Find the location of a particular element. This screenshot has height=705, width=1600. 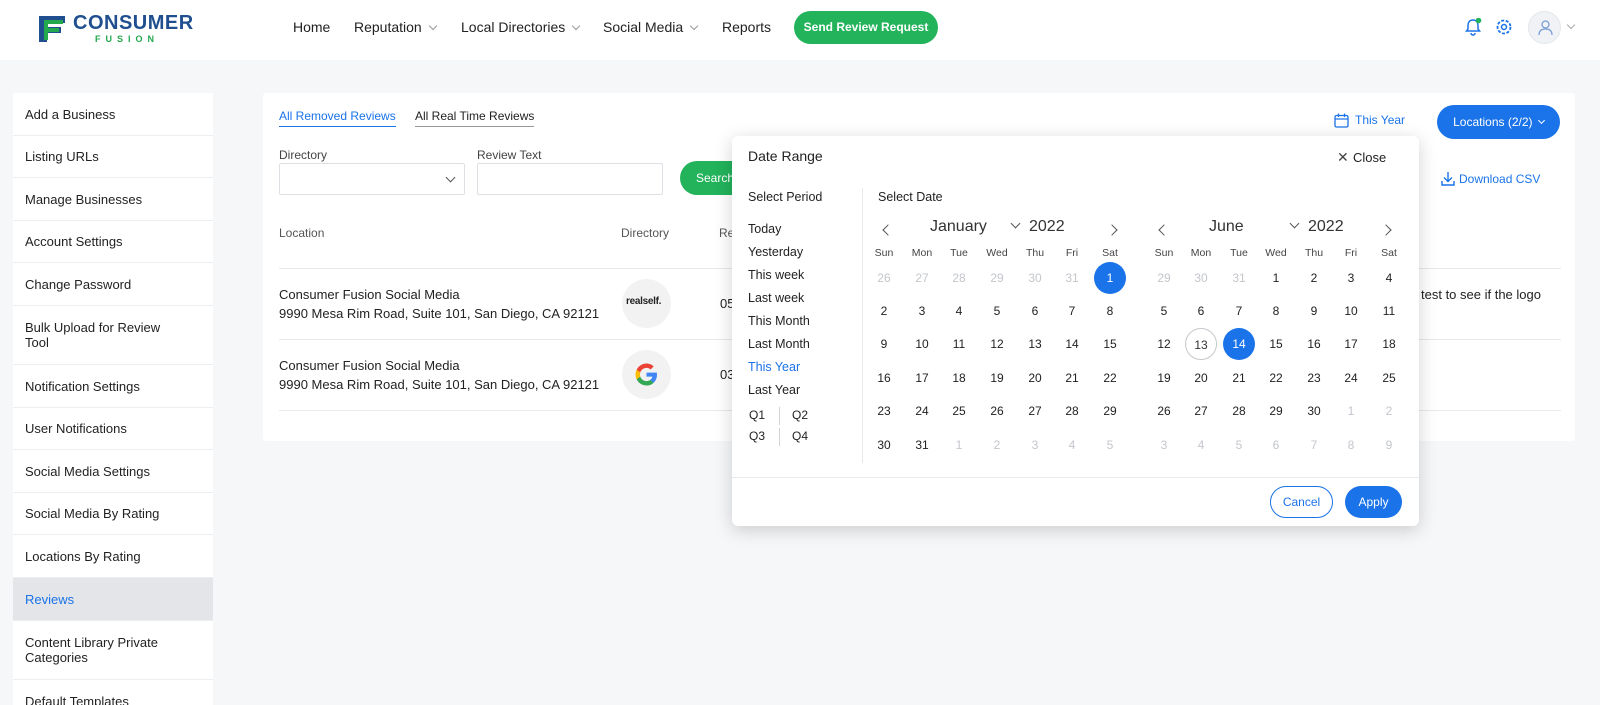

apply-button: Apply is located at coordinates (1373, 502).